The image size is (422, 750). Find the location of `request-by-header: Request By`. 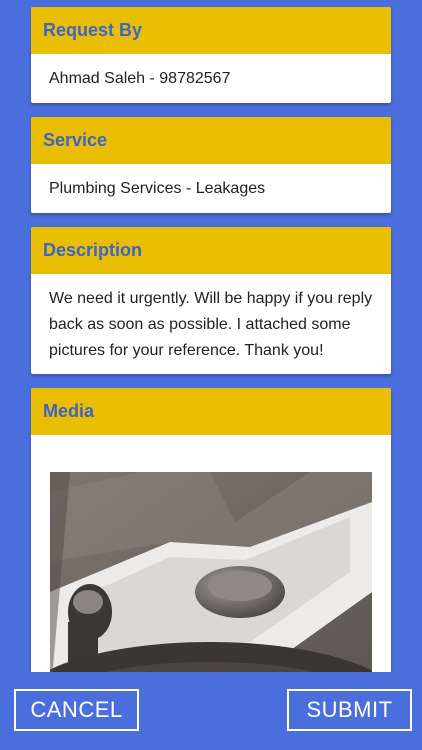

request-by-header: Request By is located at coordinates (211, 30).